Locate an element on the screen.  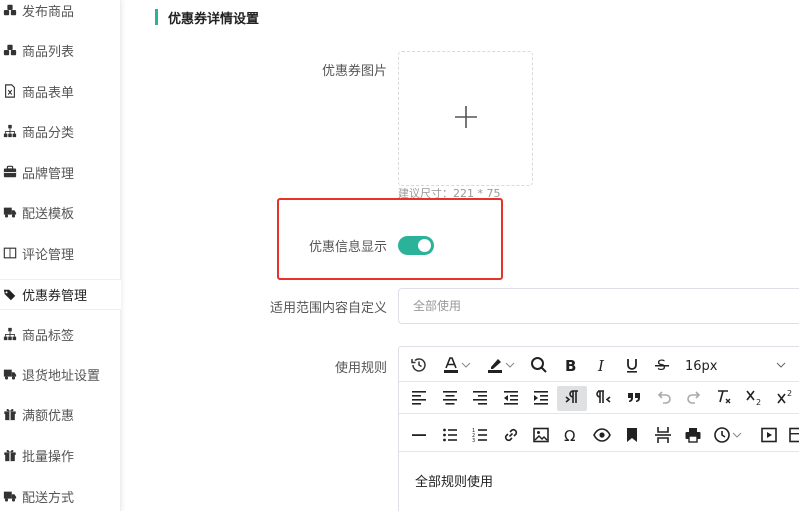
strikethrough-button: S is located at coordinates (662, 366).